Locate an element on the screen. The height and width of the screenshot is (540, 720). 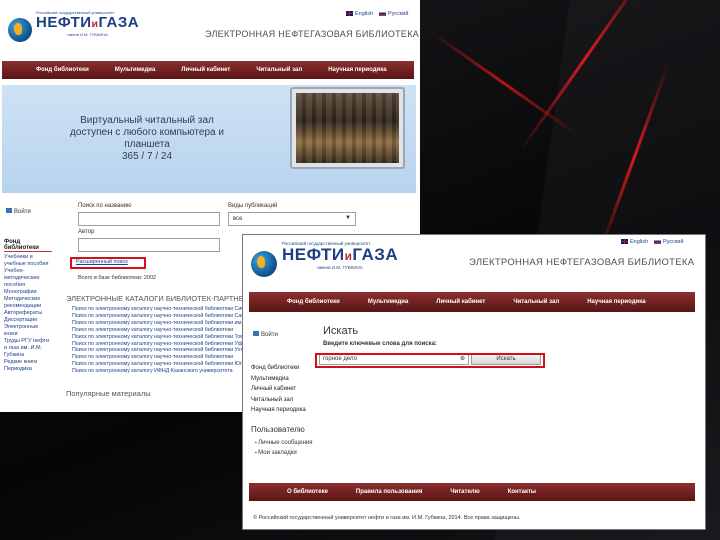
monitor-illustration is located at coordinates (347, 128).